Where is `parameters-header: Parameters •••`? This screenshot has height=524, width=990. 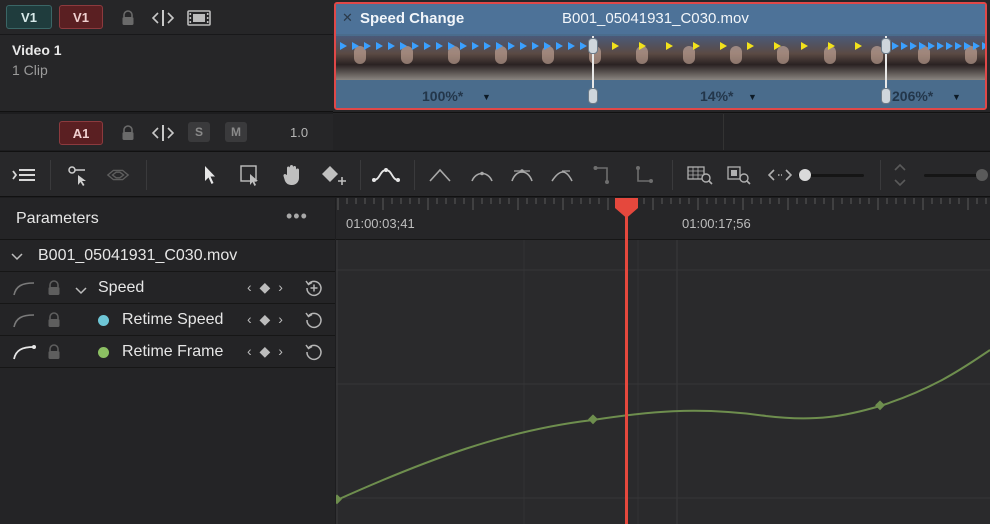
parameters-header: Parameters ••• is located at coordinates (167, 219).